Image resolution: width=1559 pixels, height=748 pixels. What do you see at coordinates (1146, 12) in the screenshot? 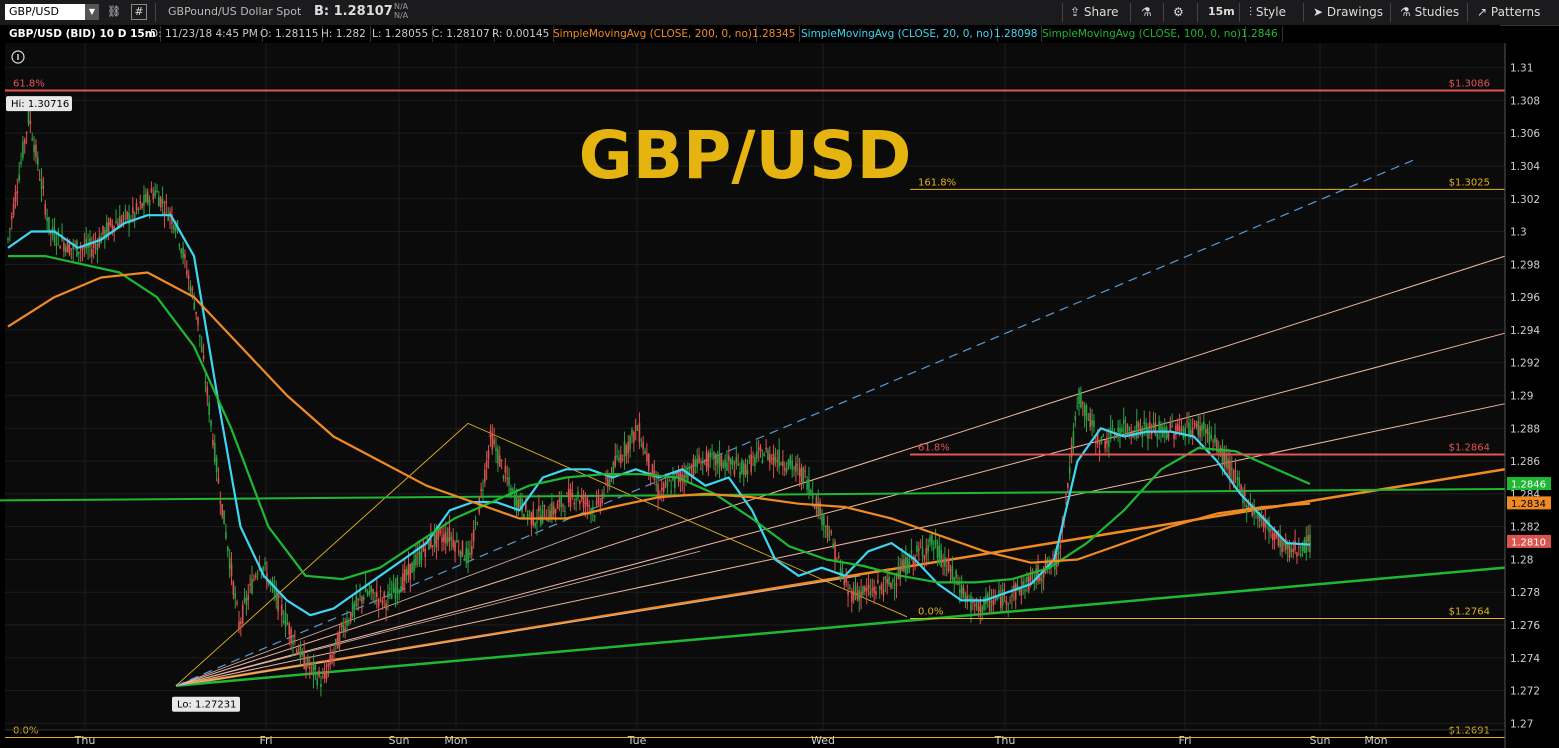
I see `flask-icon: ⚗` at bounding box center [1146, 12].